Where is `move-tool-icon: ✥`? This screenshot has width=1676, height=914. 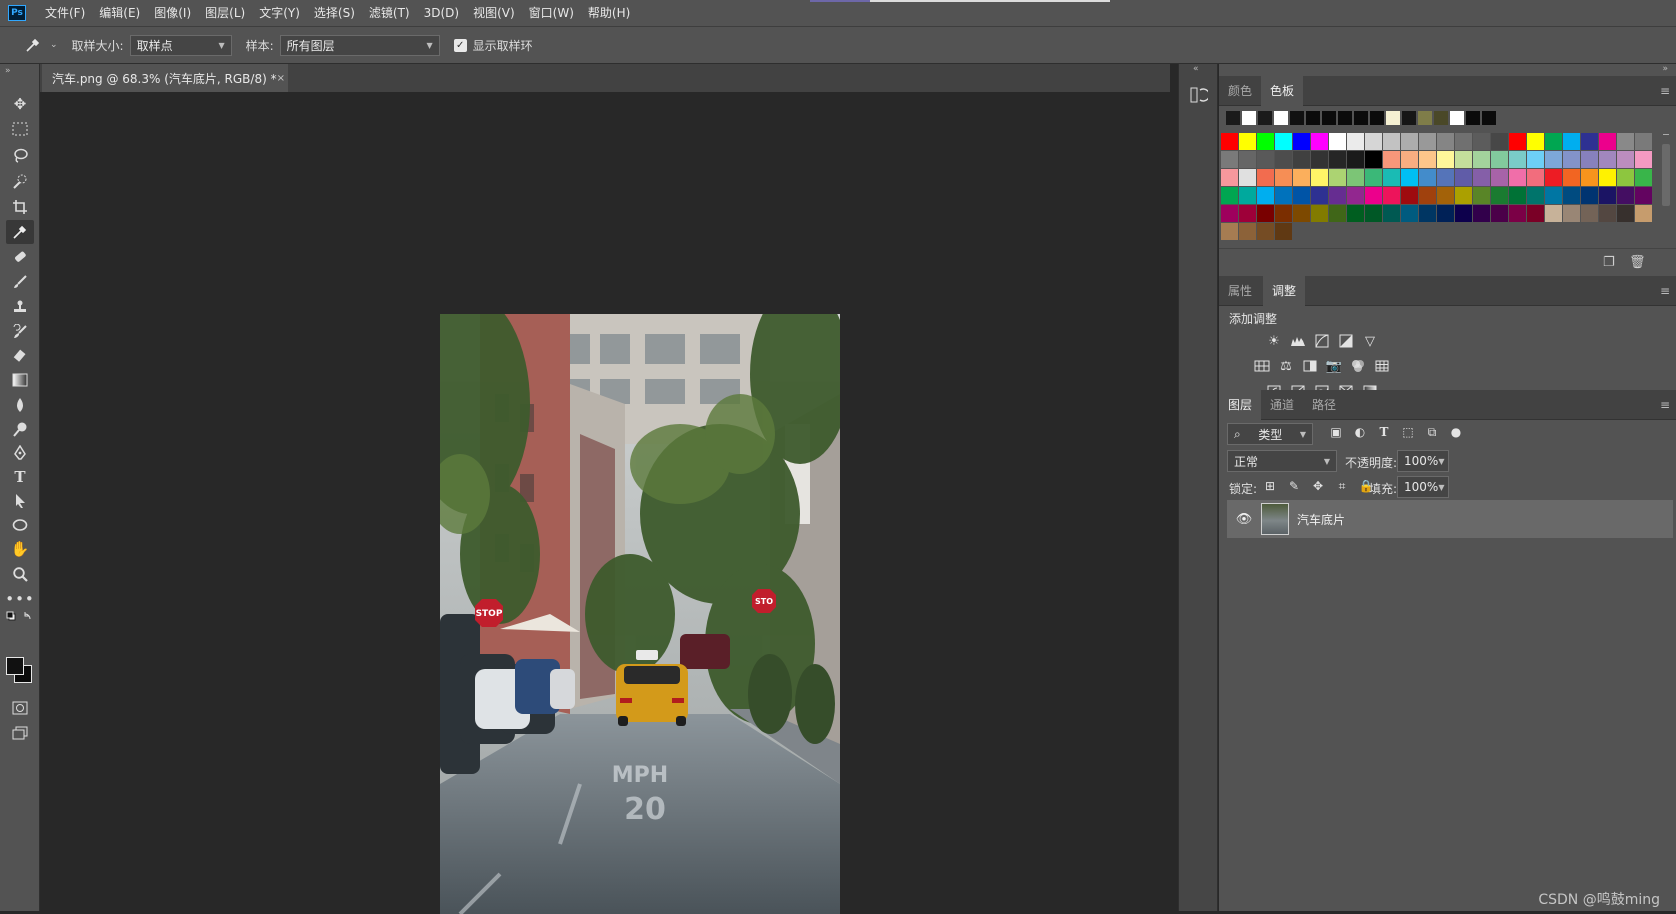 move-tool-icon: ✥ is located at coordinates (20, 104).